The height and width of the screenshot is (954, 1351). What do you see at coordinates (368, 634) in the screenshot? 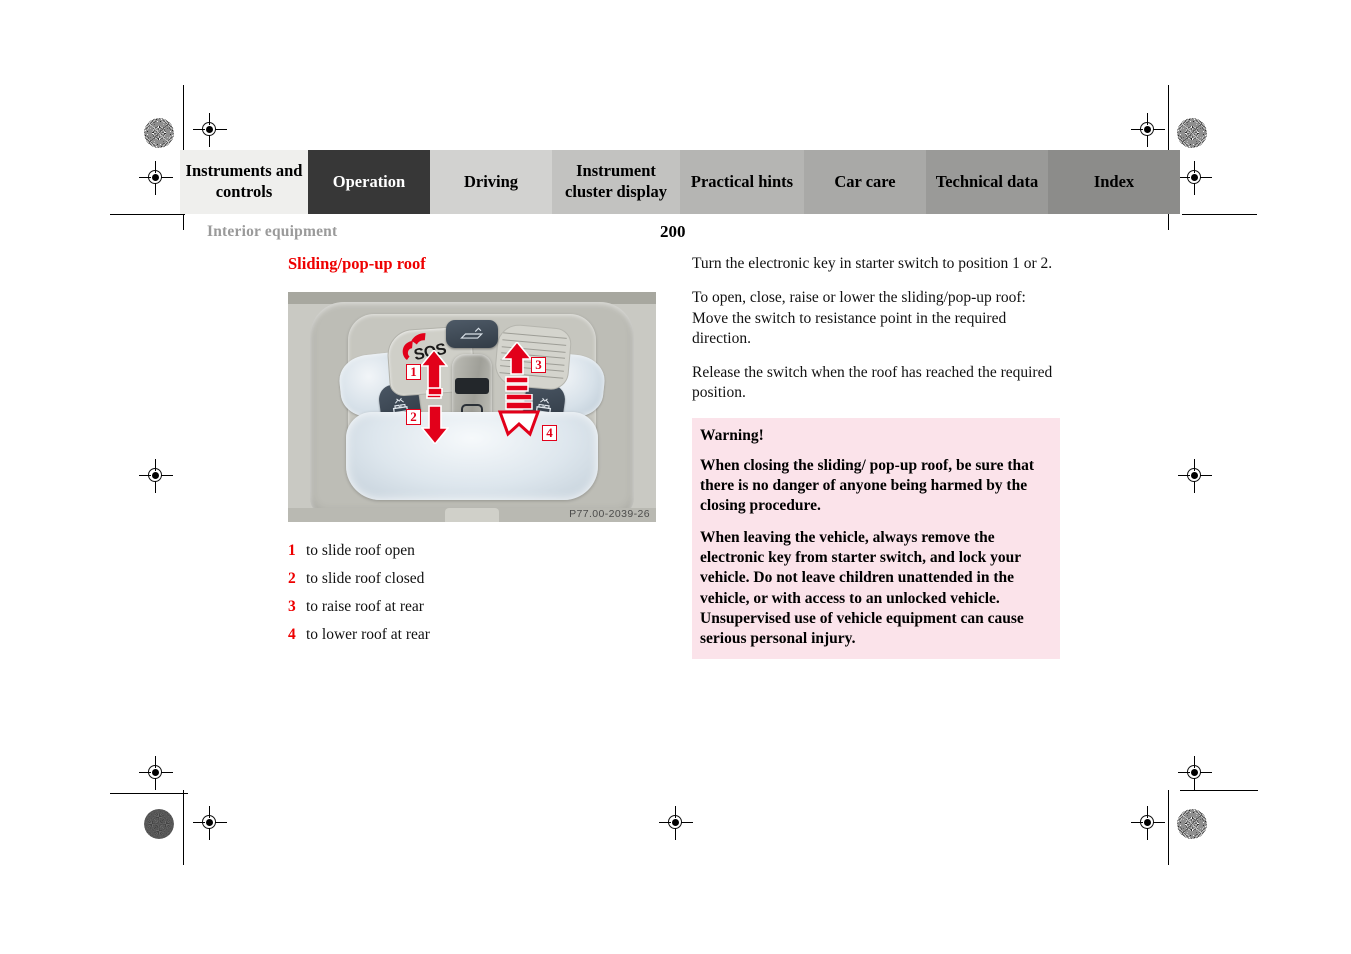
I see `legend-text: to lower roof at rear` at bounding box center [368, 634].